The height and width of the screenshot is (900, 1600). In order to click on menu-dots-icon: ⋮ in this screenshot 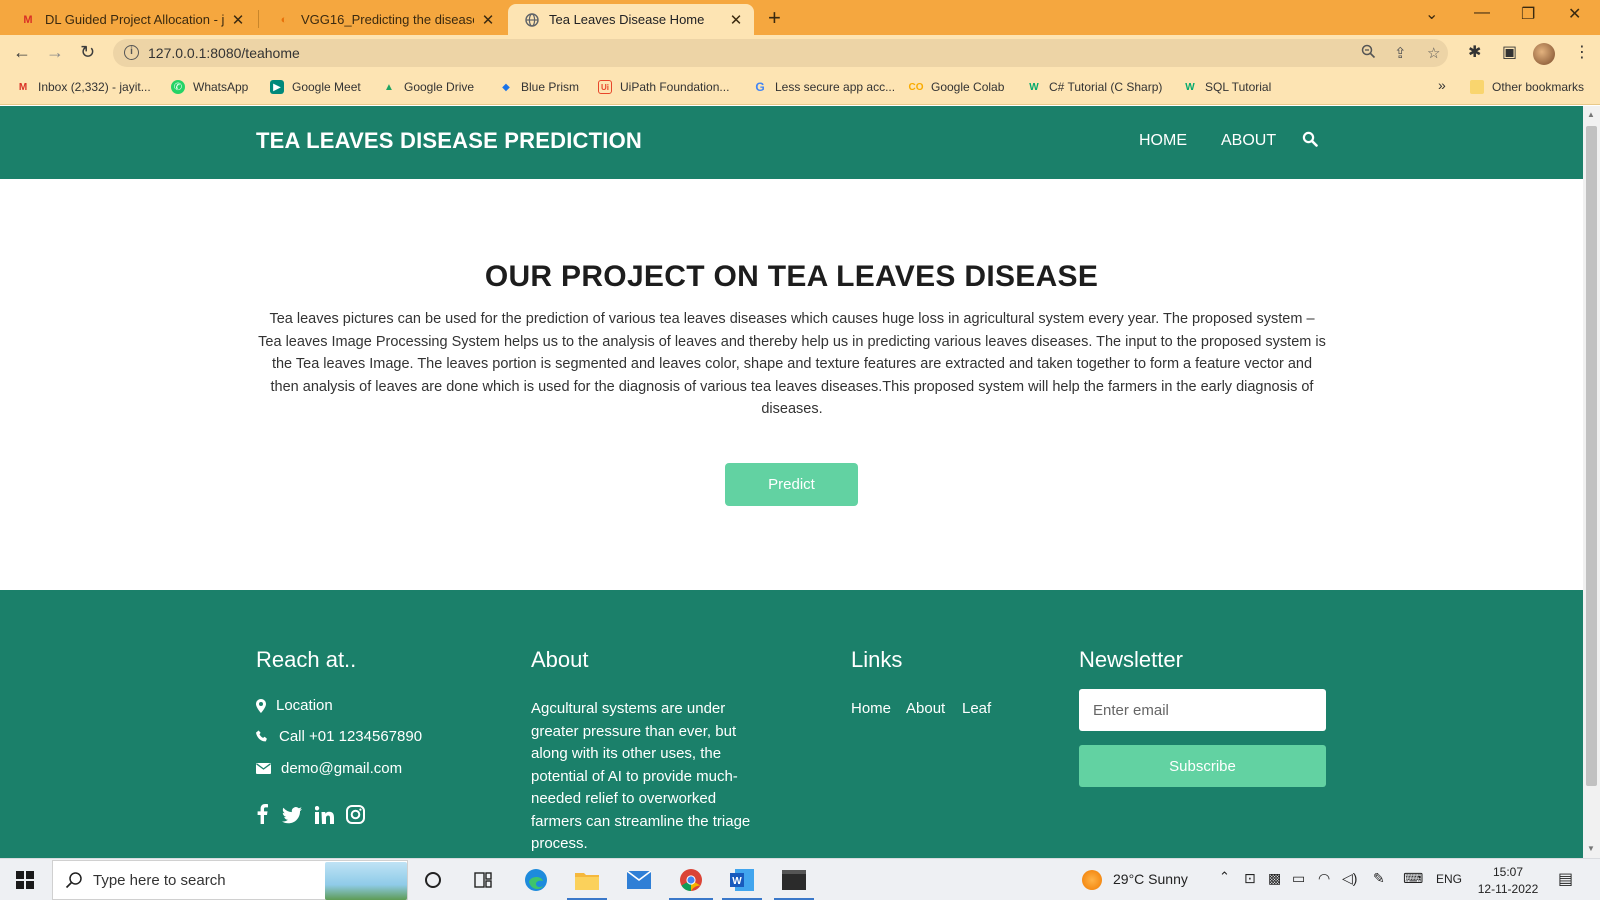, I will do `click(1582, 52)`.